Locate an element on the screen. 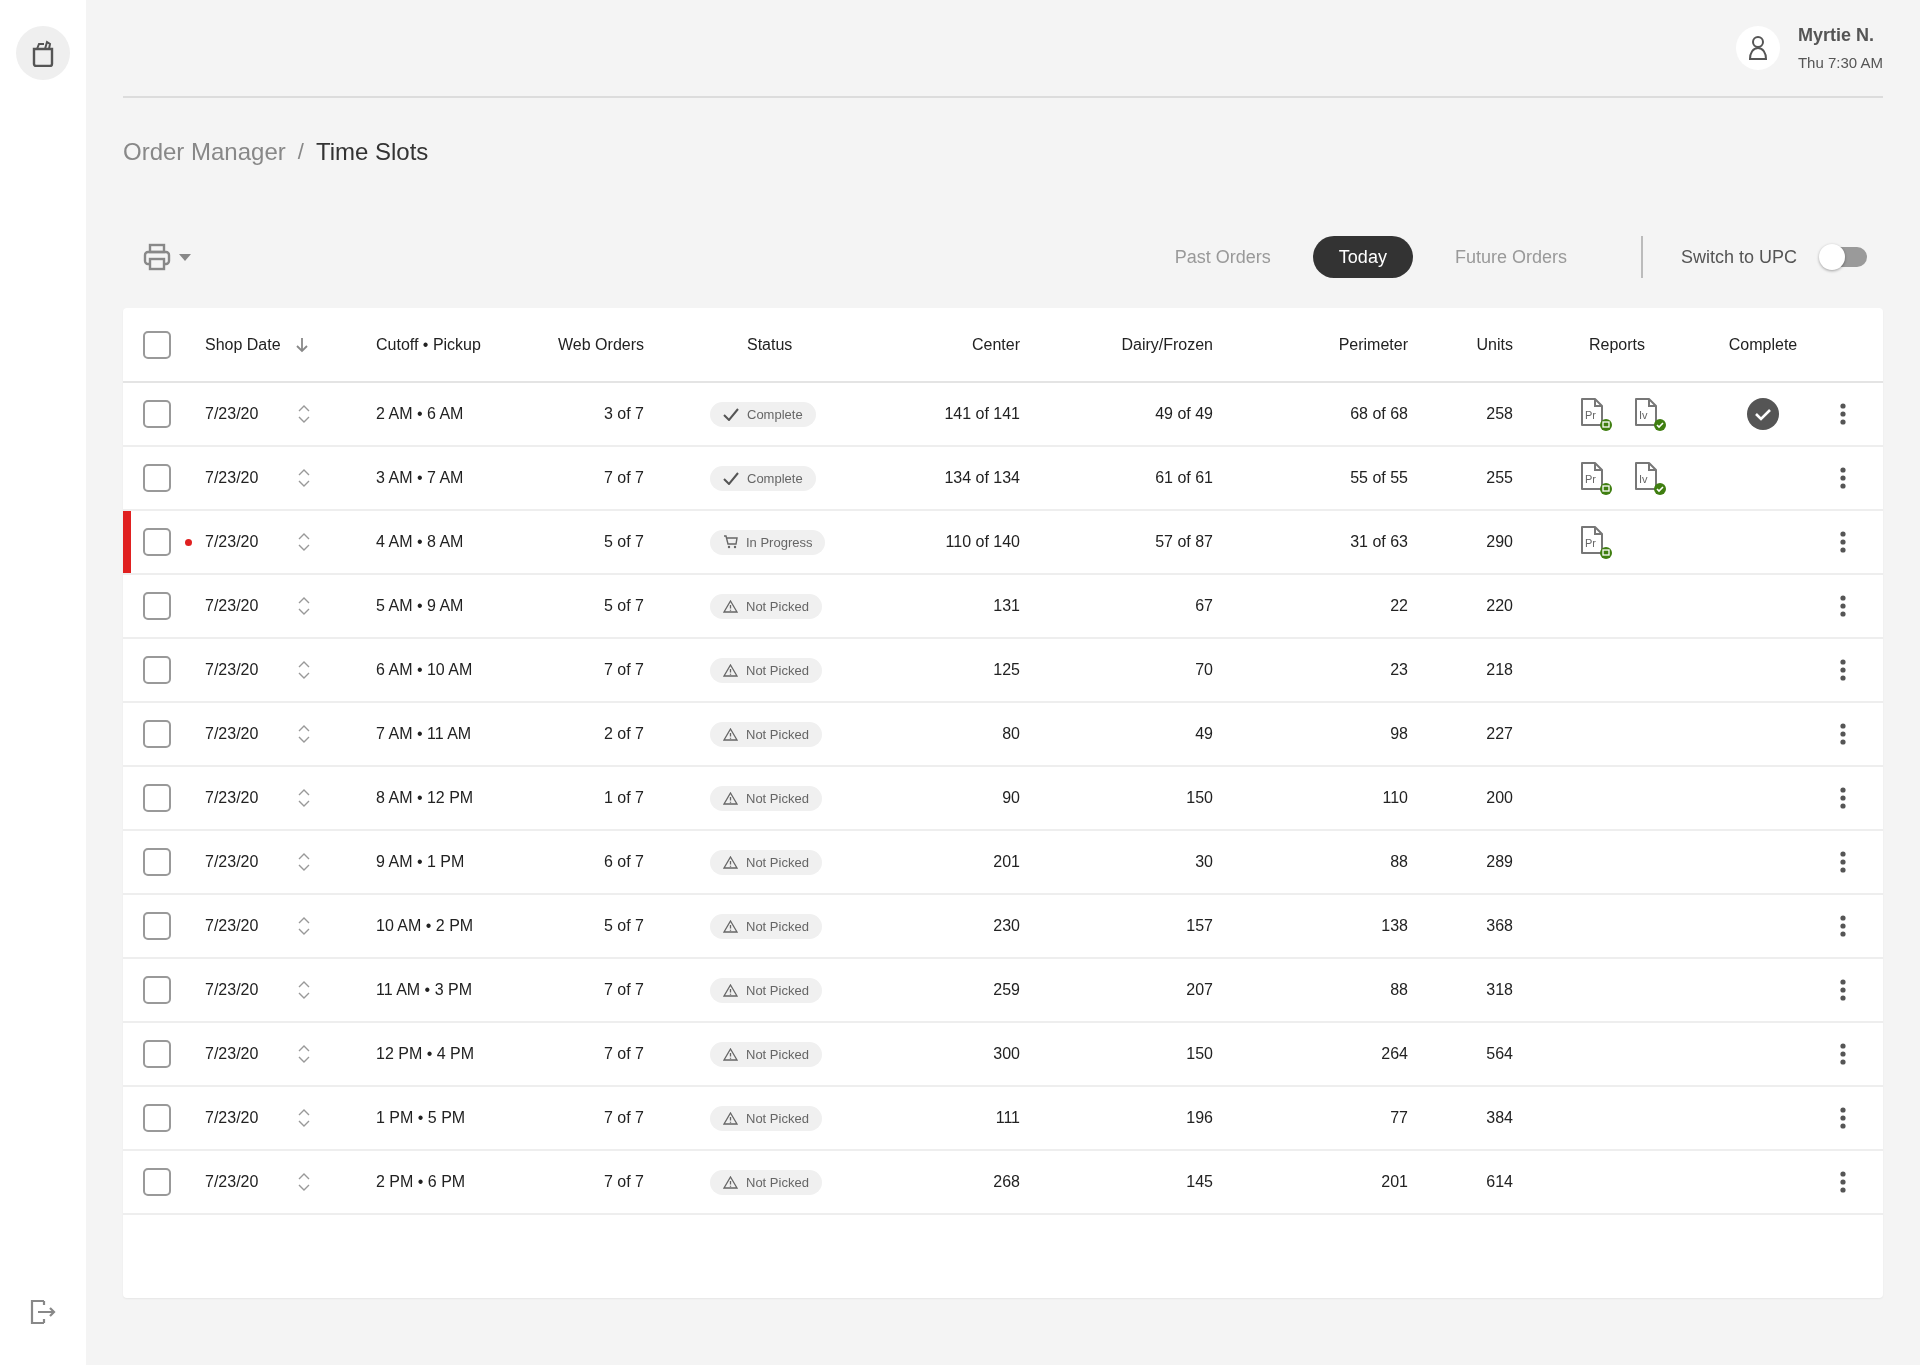  column-header: Dairy/Frozen is located at coordinates (1167, 344).